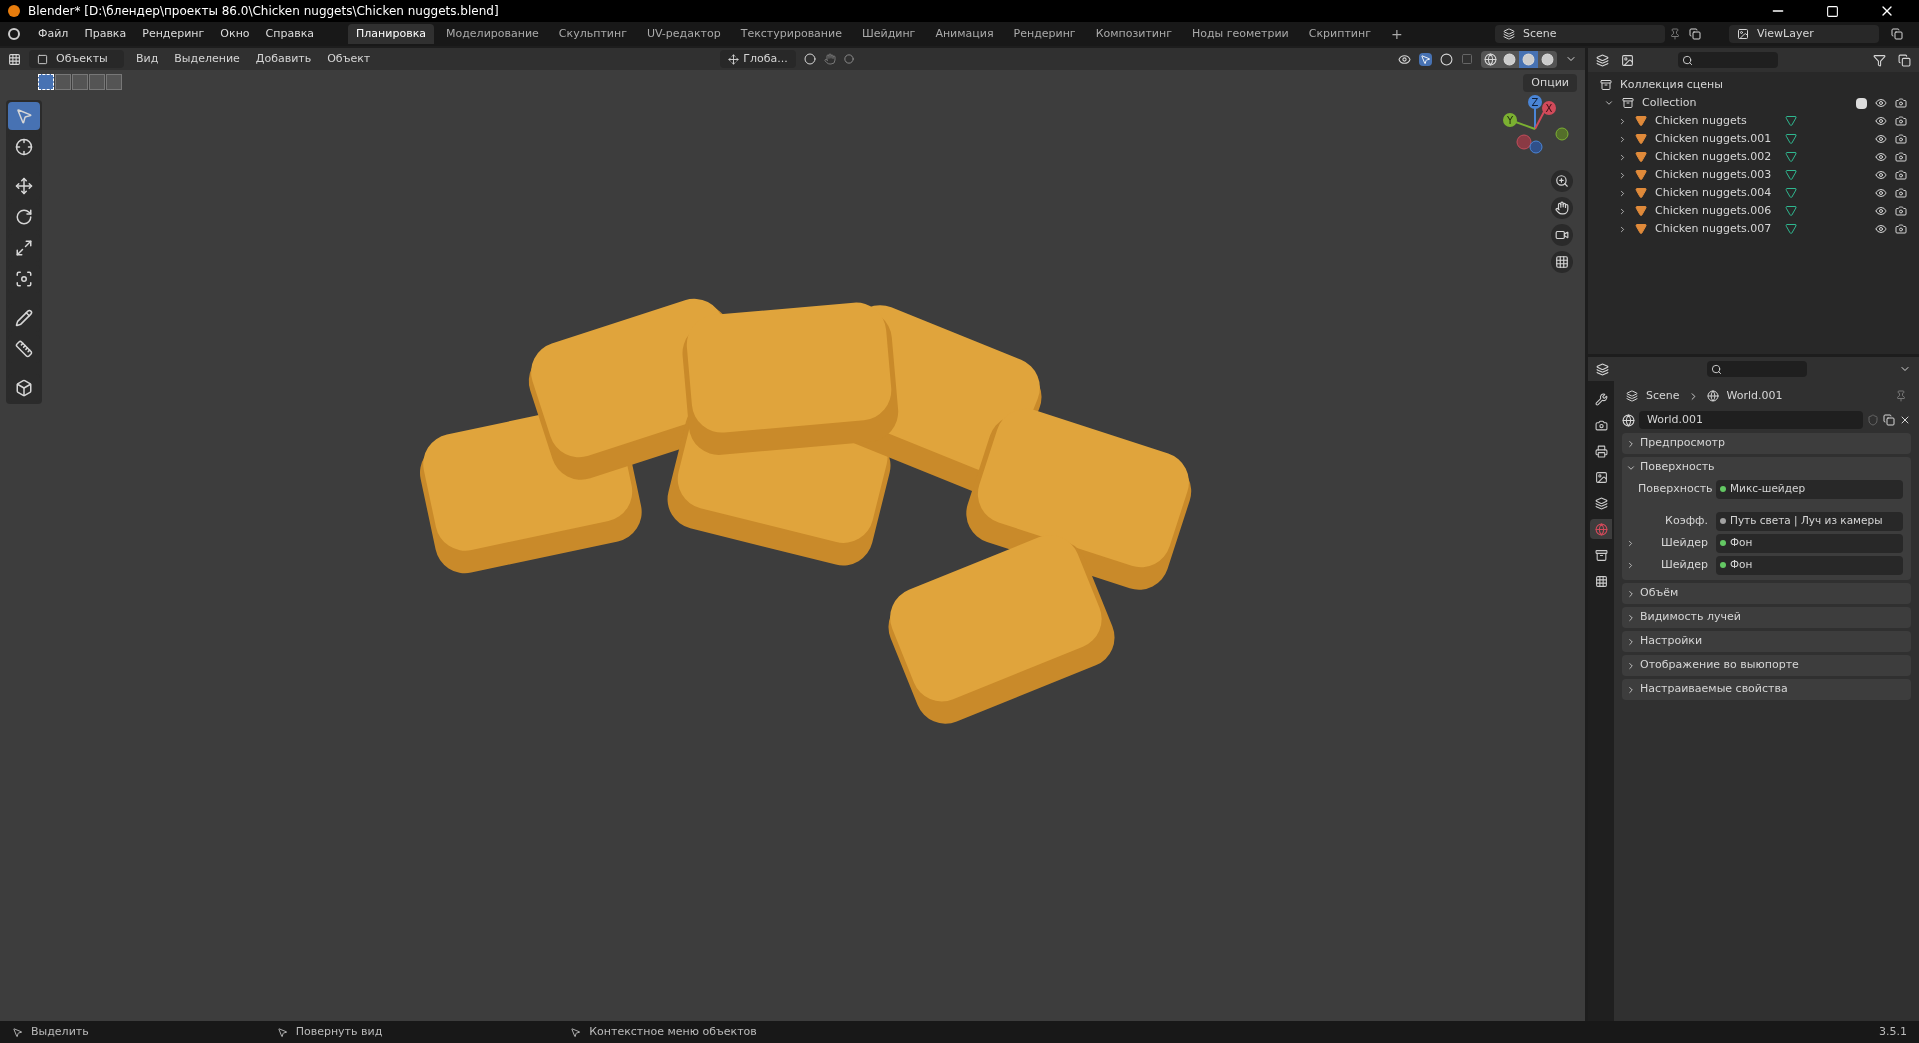 This screenshot has width=1919, height=1043. Describe the element at coordinates (1716, 211) in the screenshot. I see `outliner-item: Chicken nuggets.006` at that location.